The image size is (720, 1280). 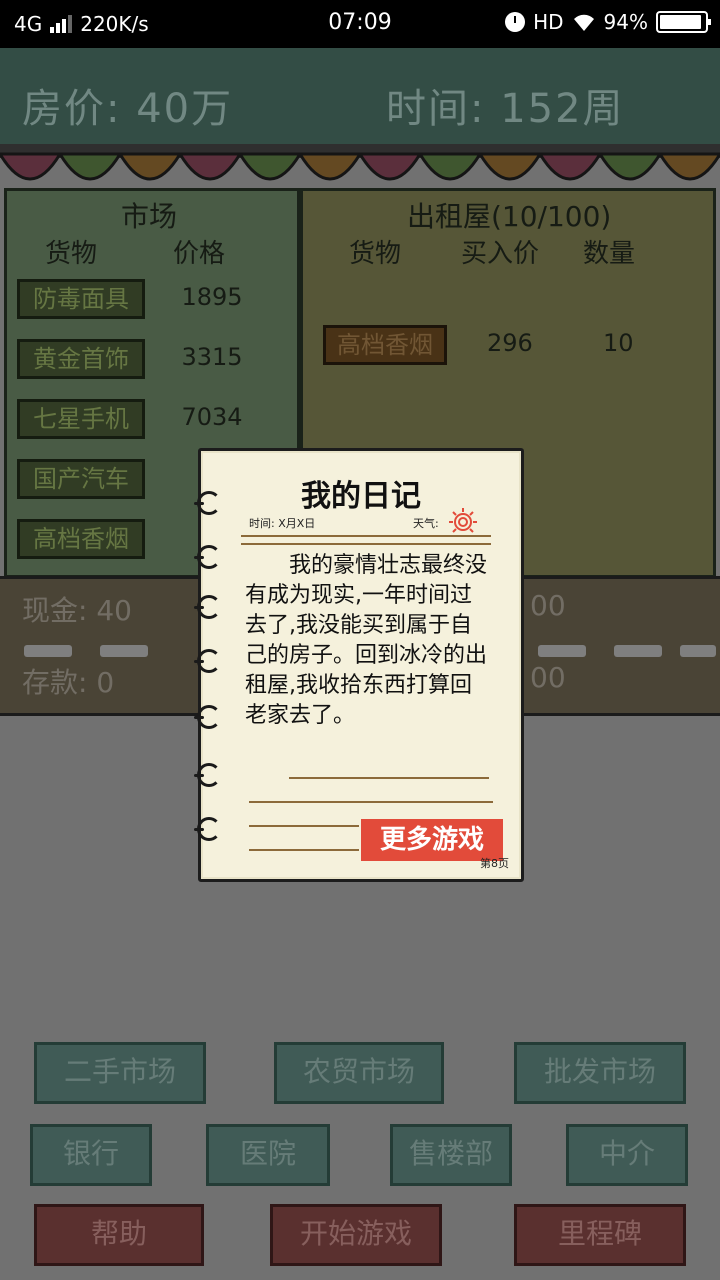 I want to click on diary-weather-label: 天气:, so click(x=426, y=523).